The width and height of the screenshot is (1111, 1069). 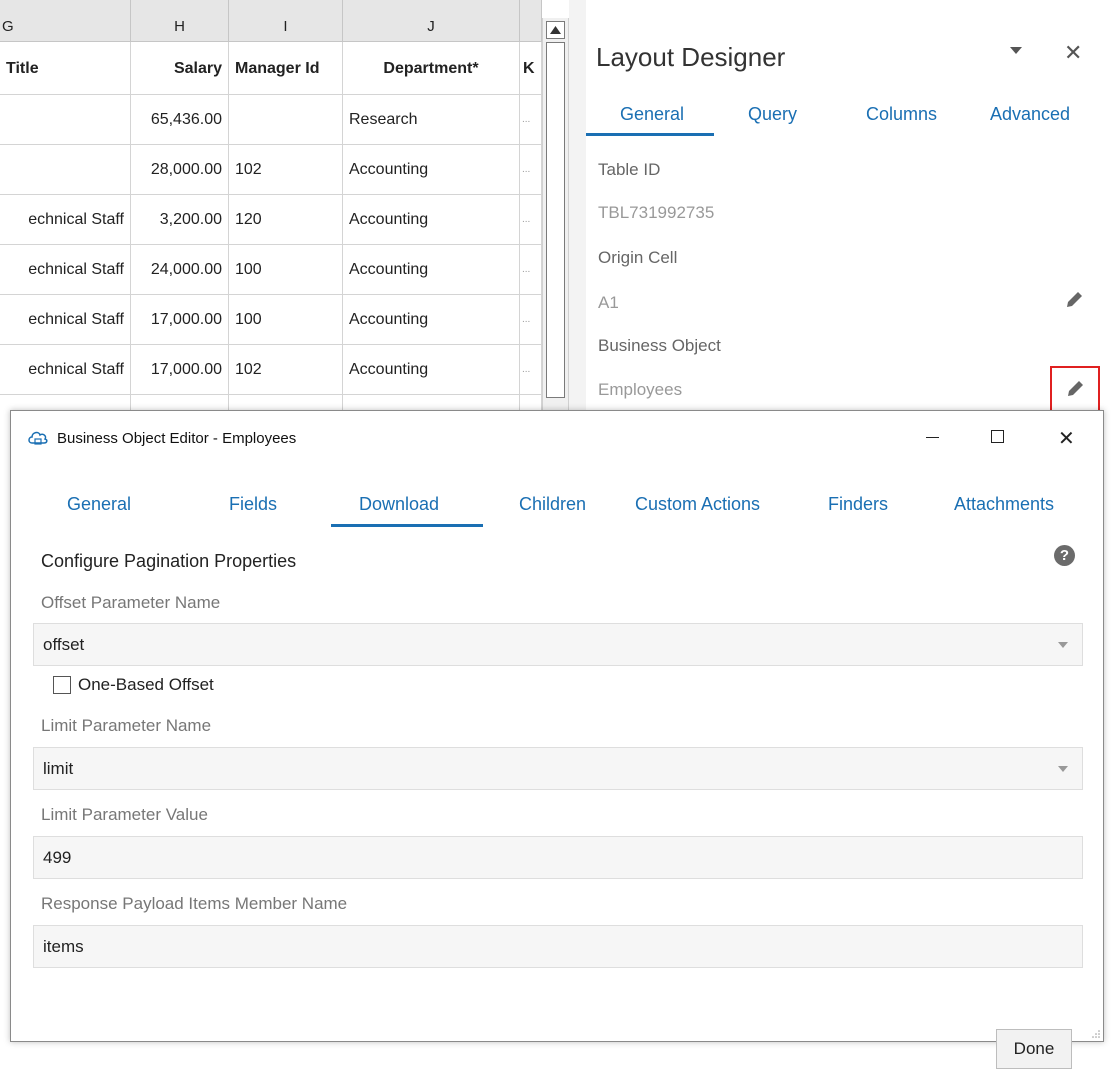 What do you see at coordinates (531, 68) in the screenshot?
I see `header-cell-k: K` at bounding box center [531, 68].